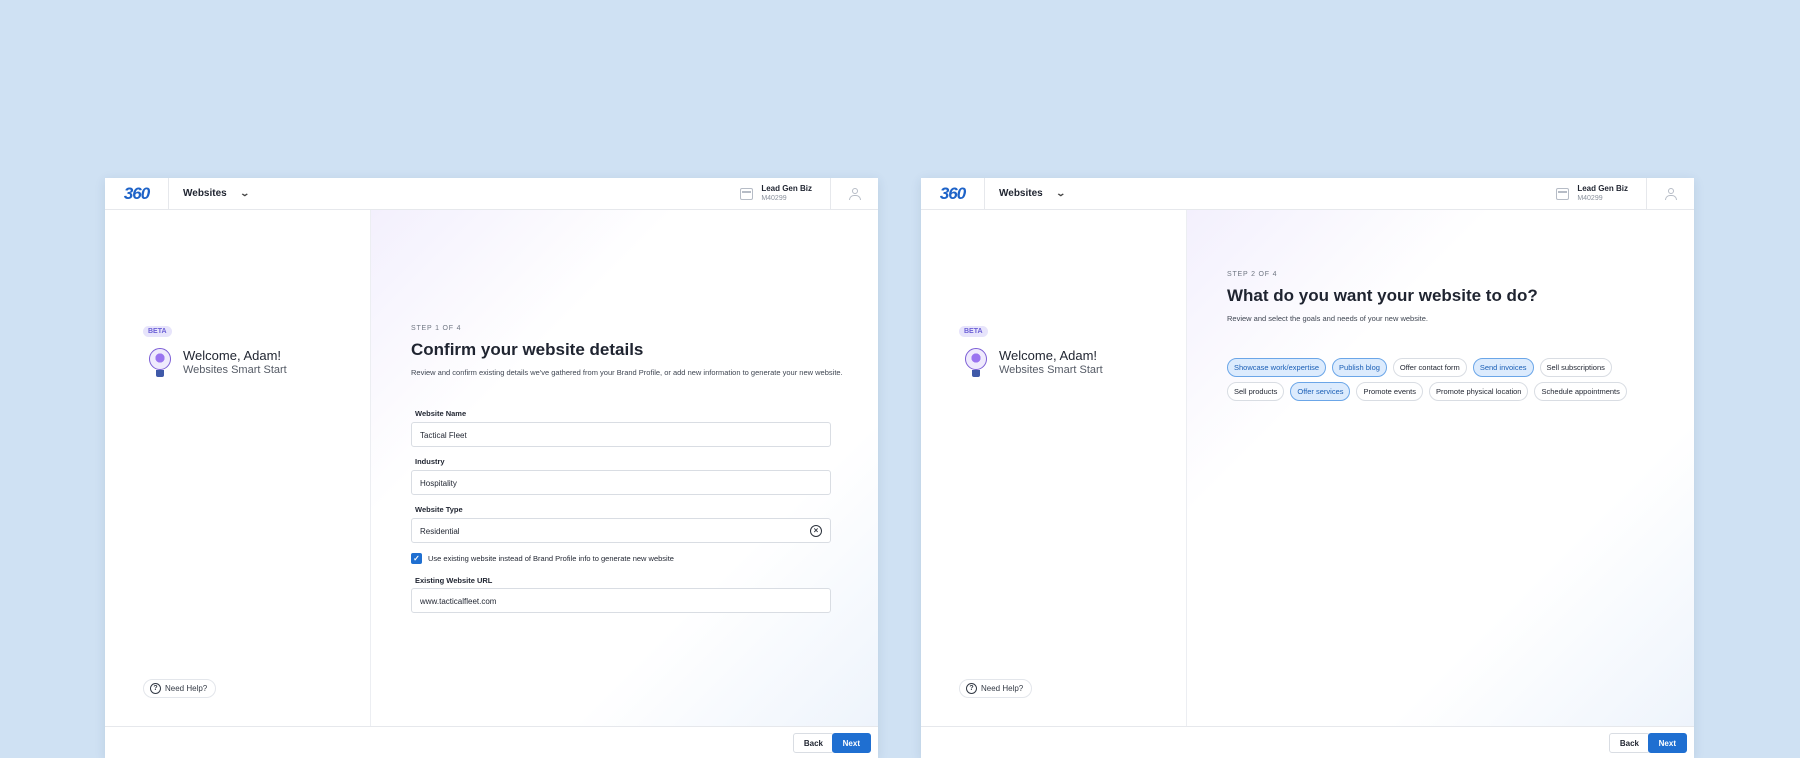 The width and height of the screenshot is (1800, 758). Describe the element at coordinates (1382, 295) in the screenshot. I see `page-title: What do you want your website to do?` at that location.